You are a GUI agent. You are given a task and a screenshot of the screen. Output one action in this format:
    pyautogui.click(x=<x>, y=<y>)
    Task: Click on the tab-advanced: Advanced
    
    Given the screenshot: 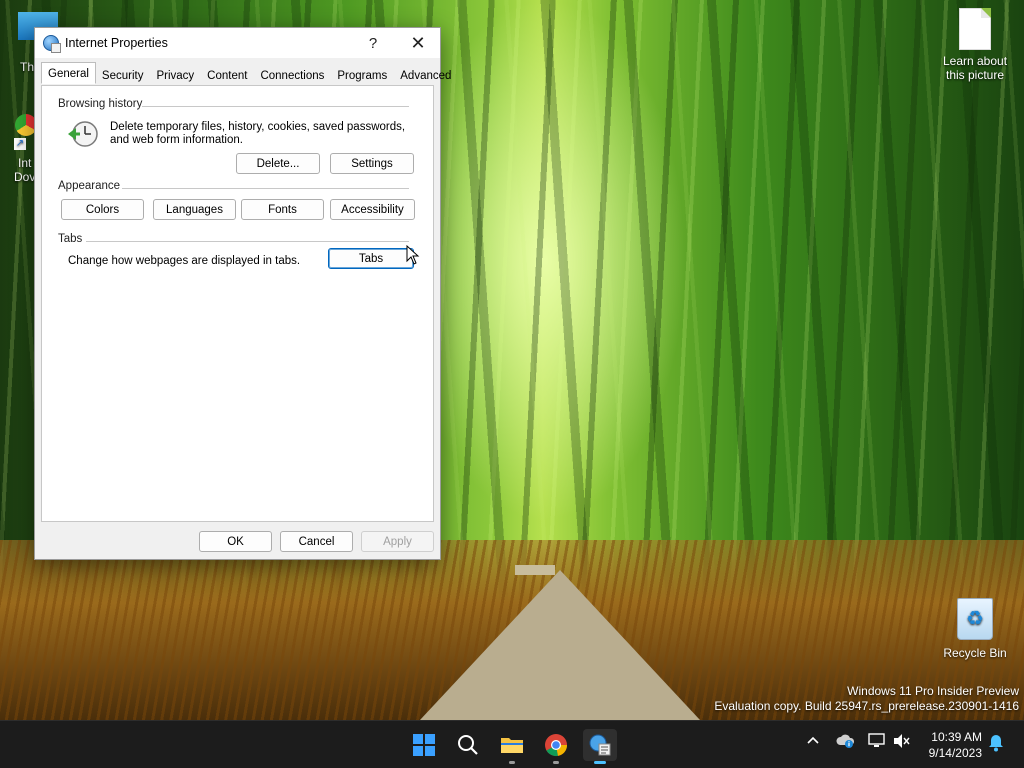 What is the action you would take?
    pyautogui.click(x=425, y=75)
    